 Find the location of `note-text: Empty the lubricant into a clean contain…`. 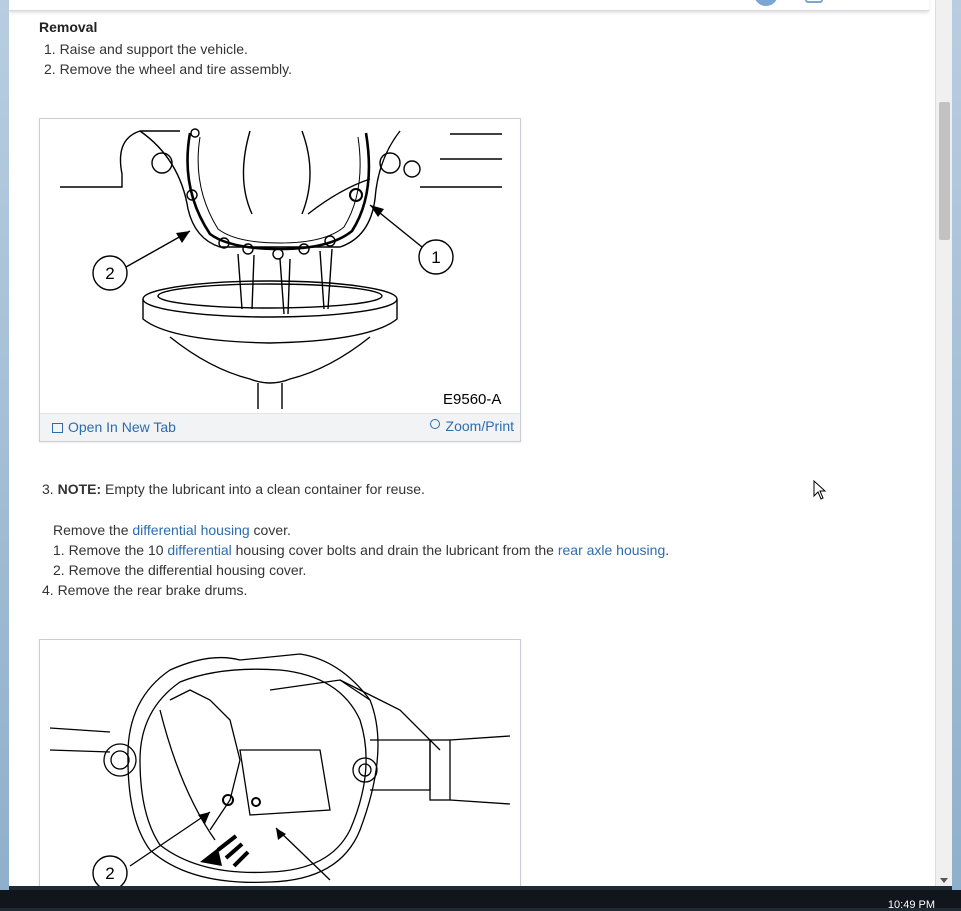

note-text: Empty the lubricant into a clean contain… is located at coordinates (263, 489).